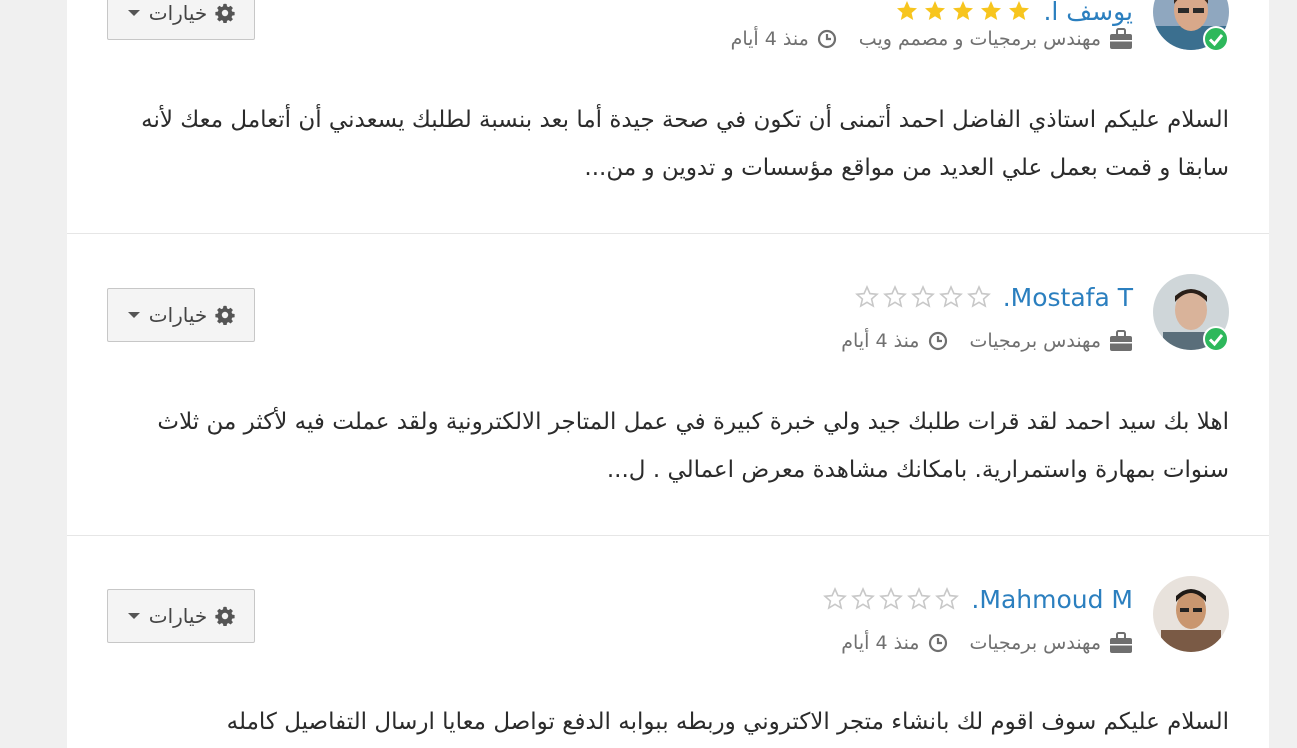  I want to click on bidder-name: يوسف ا., so click(1088, 13).